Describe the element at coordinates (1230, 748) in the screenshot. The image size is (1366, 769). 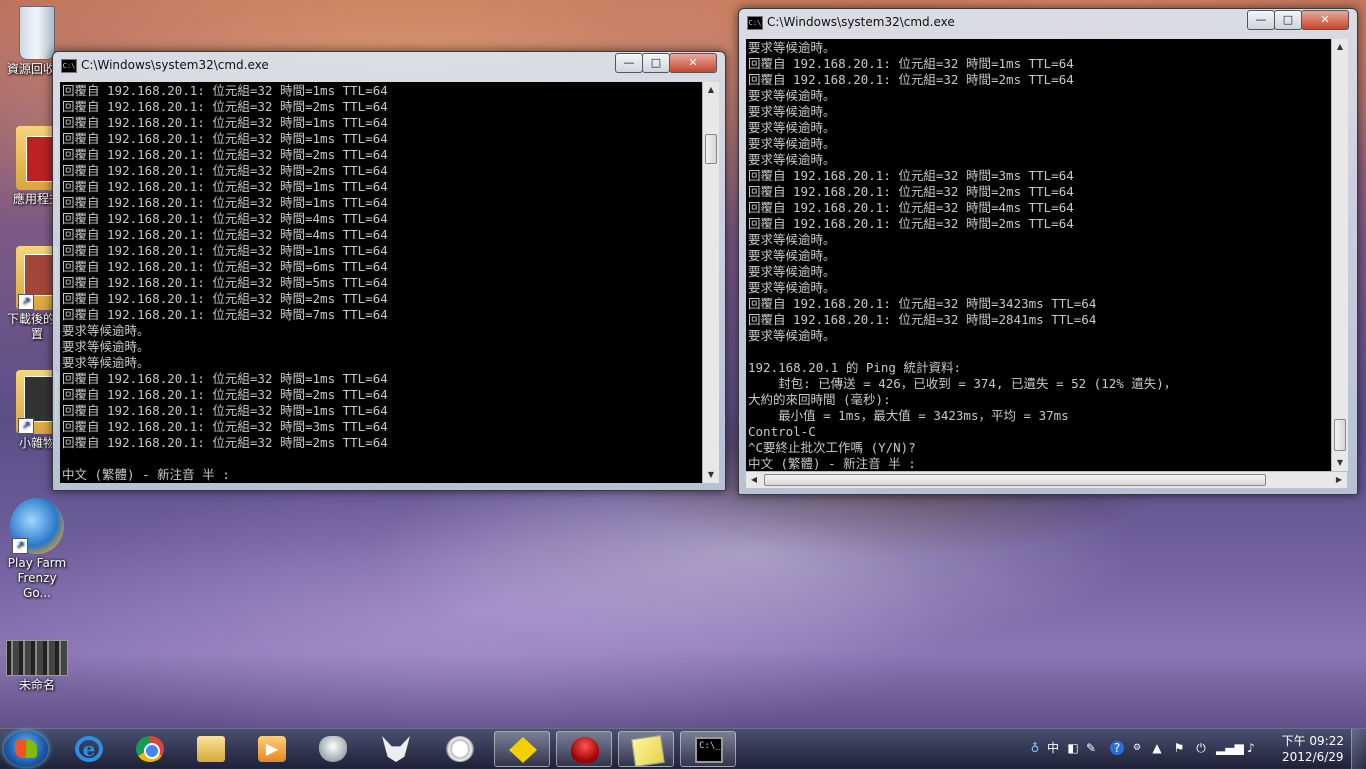
I see `network-signal-icon: ▂▄▆` at that location.